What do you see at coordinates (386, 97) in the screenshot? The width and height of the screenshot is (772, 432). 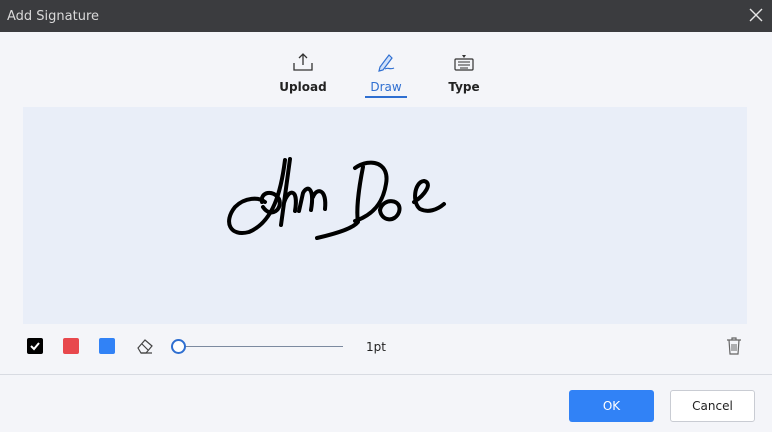 I see `active-tab-indicator` at bounding box center [386, 97].